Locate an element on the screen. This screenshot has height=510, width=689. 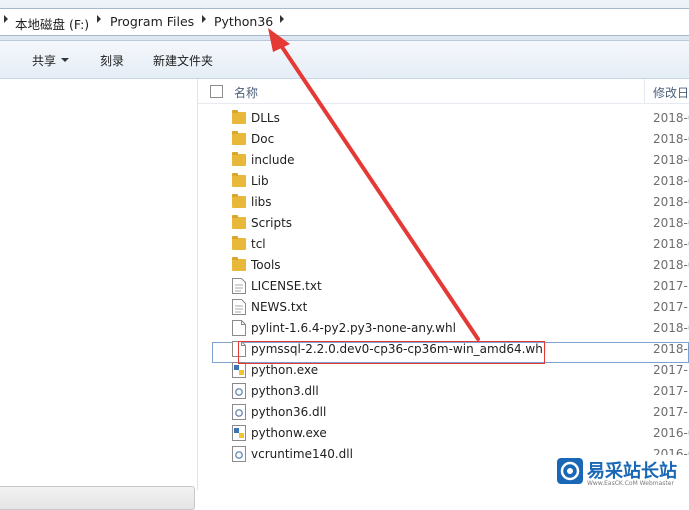
select-all-checkbox is located at coordinates (216, 91).